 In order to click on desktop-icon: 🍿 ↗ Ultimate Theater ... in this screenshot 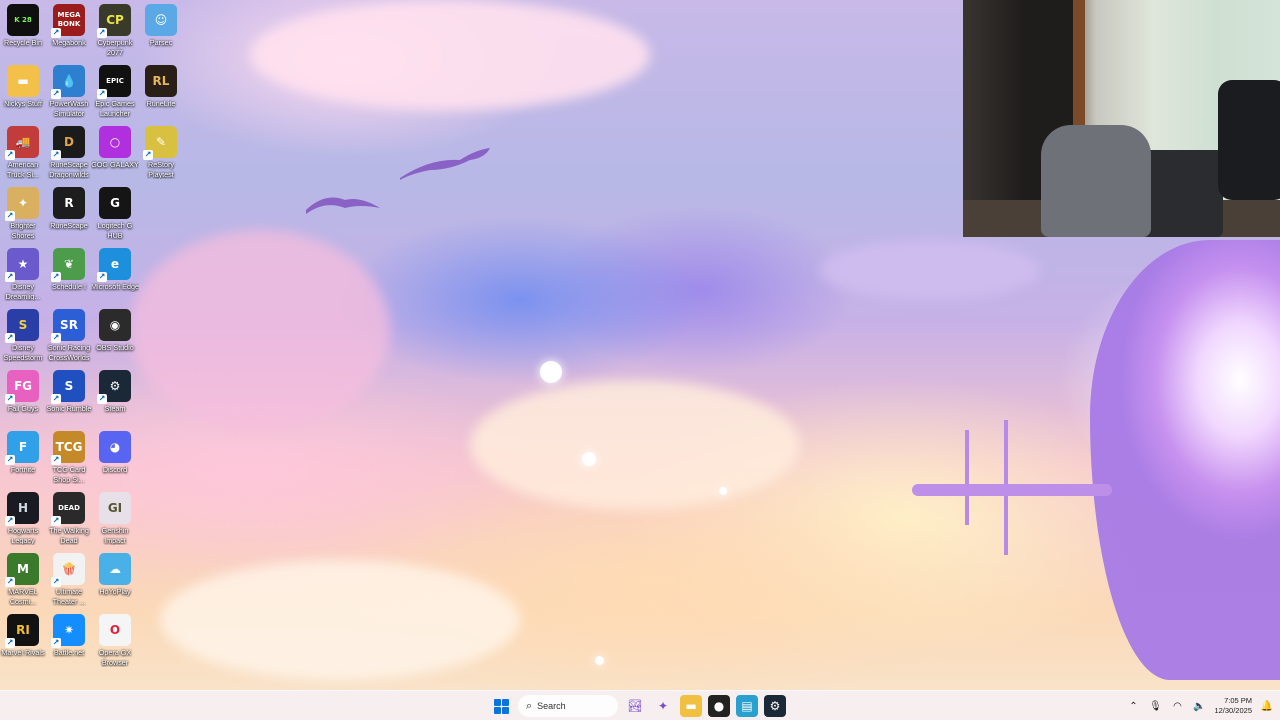, I will do `click(69, 579)`.